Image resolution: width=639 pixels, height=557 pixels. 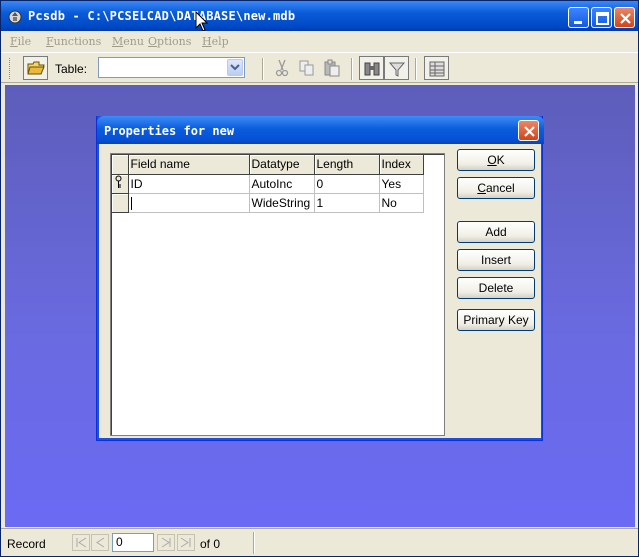 I want to click on toolbar: Table:, so click(x=319, y=67).